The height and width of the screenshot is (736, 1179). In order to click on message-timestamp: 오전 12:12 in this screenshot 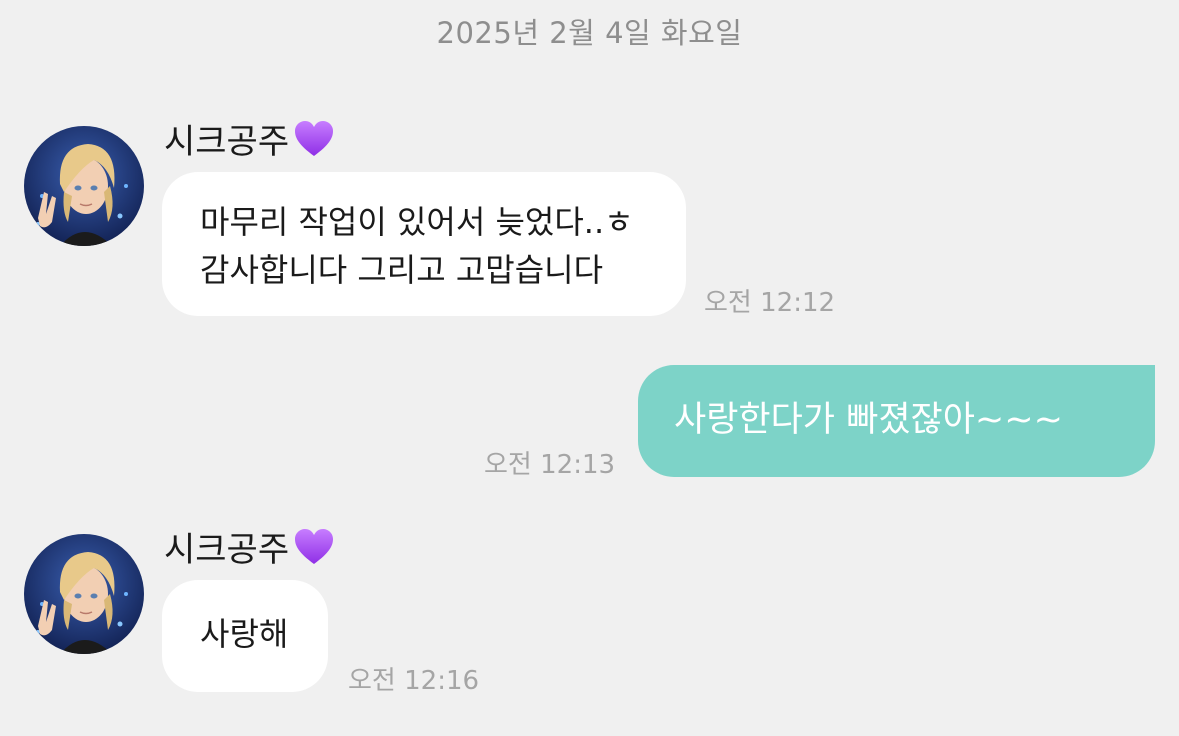, I will do `click(770, 303)`.